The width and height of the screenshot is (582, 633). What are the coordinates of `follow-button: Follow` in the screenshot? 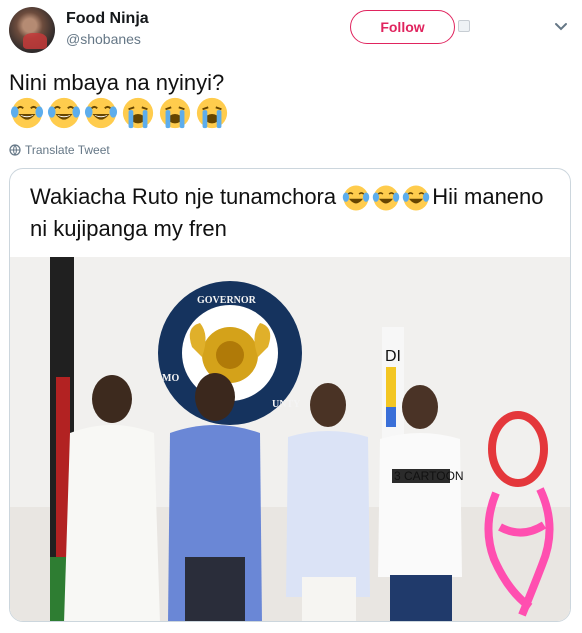 It's located at (402, 27).